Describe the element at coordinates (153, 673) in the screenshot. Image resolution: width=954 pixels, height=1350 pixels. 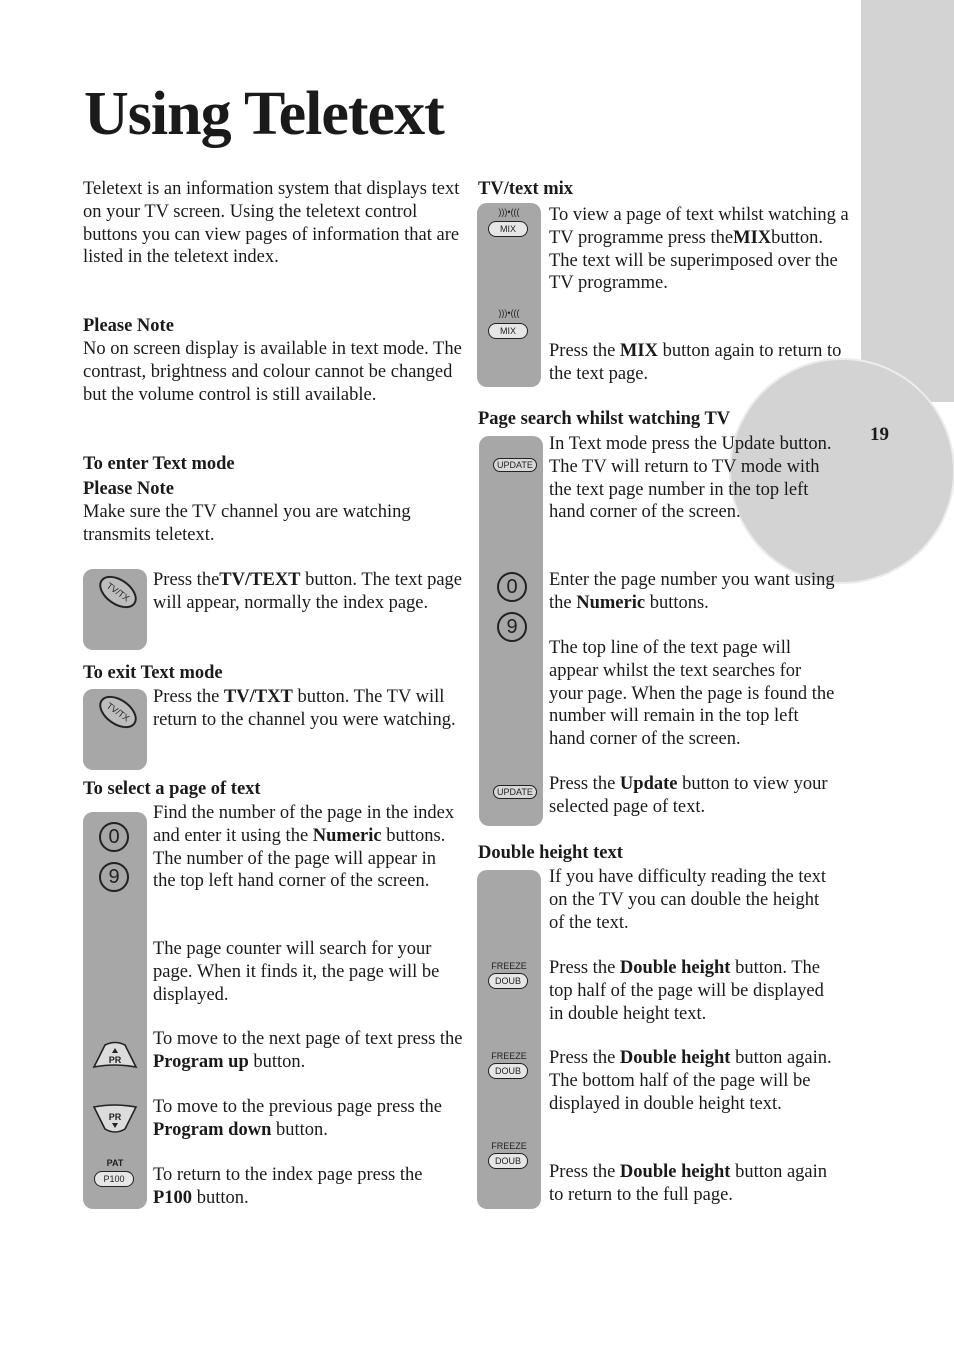
I see `exit-heading: To exit Text mode` at that location.